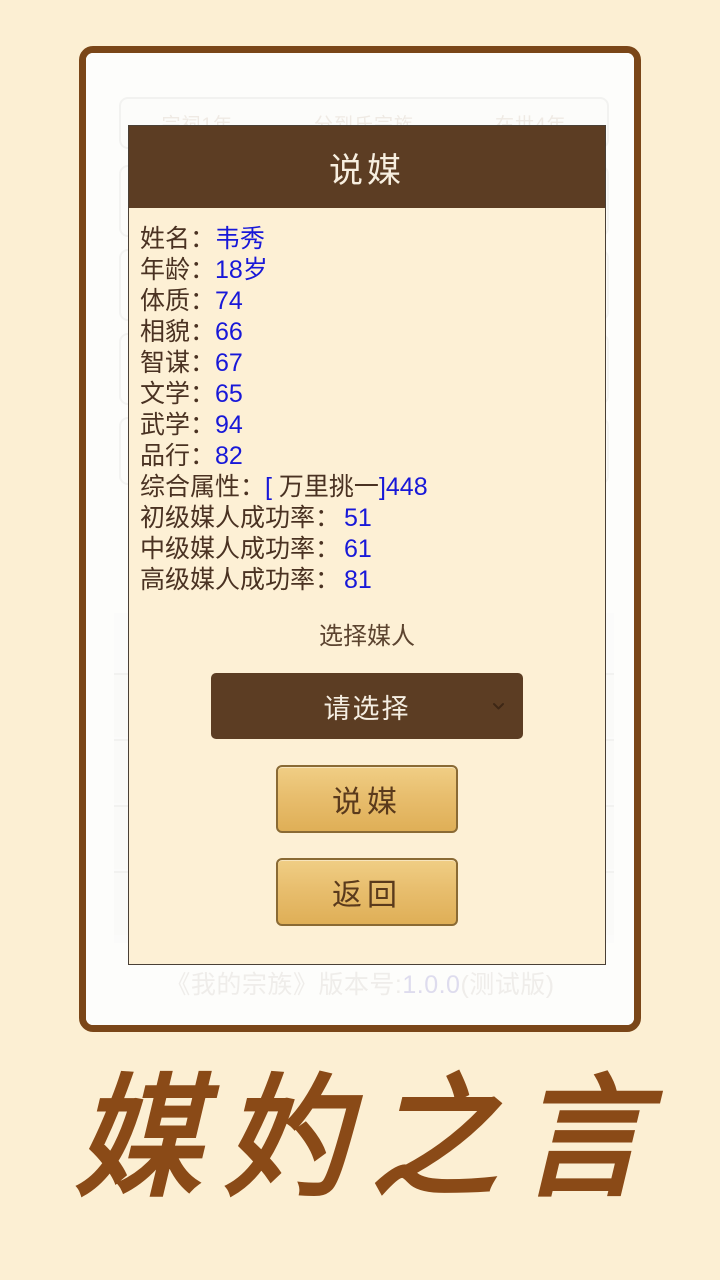 Image resolution: width=720 pixels, height=1280 pixels. I want to click on composite-open-bracket: [, so click(272, 487).